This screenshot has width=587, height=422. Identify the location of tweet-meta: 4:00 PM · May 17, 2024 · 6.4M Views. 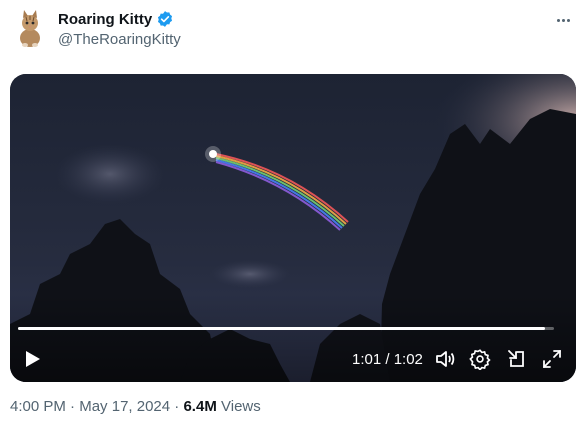
(135, 406).